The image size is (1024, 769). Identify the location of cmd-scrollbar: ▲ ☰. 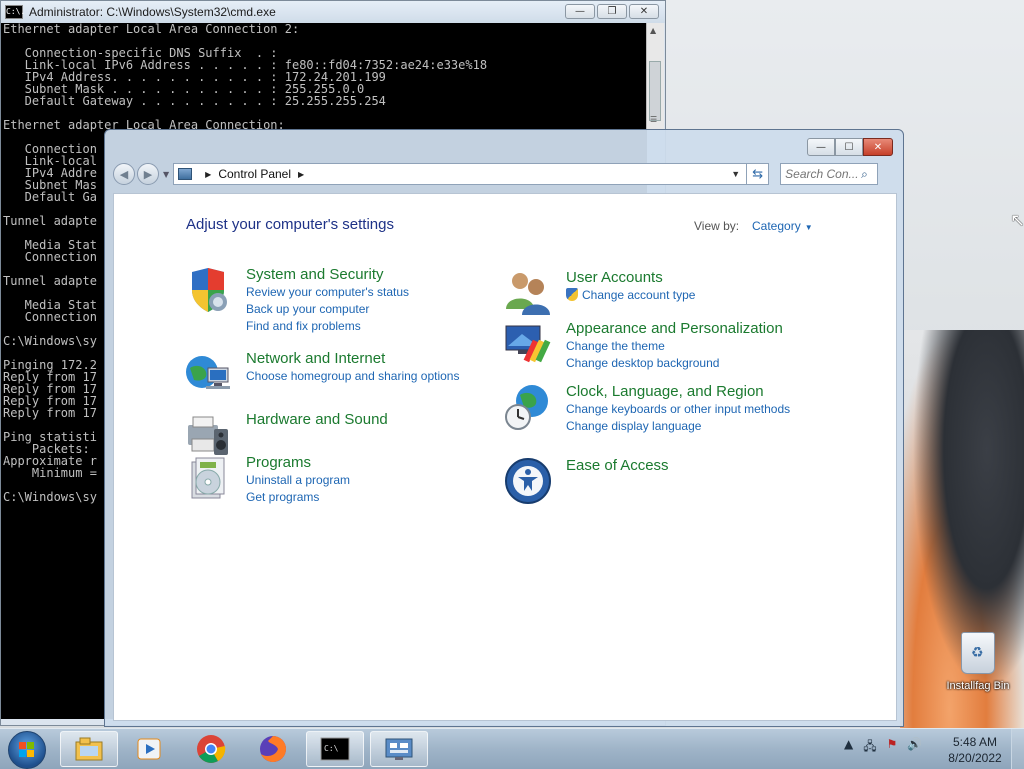
(655, 76).